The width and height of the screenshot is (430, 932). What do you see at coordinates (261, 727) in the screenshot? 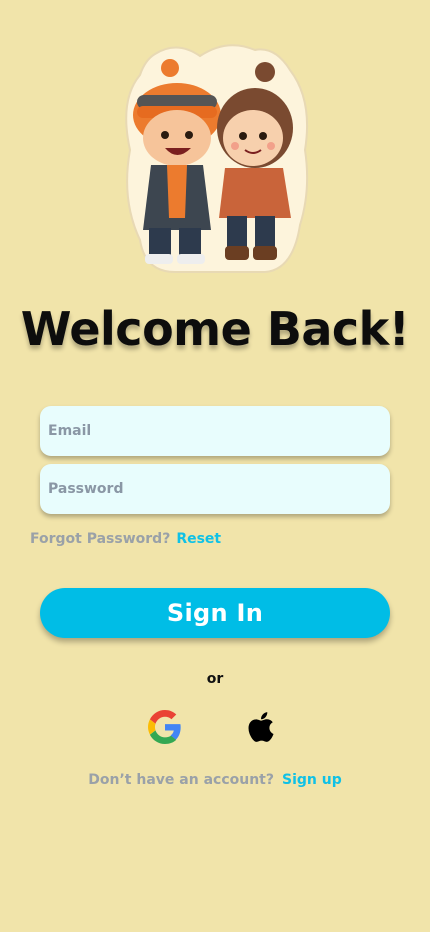
I see `apple-icon` at bounding box center [261, 727].